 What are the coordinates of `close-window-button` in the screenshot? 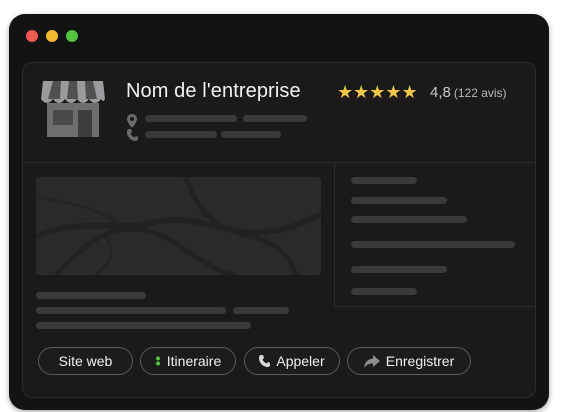 It's located at (32, 36).